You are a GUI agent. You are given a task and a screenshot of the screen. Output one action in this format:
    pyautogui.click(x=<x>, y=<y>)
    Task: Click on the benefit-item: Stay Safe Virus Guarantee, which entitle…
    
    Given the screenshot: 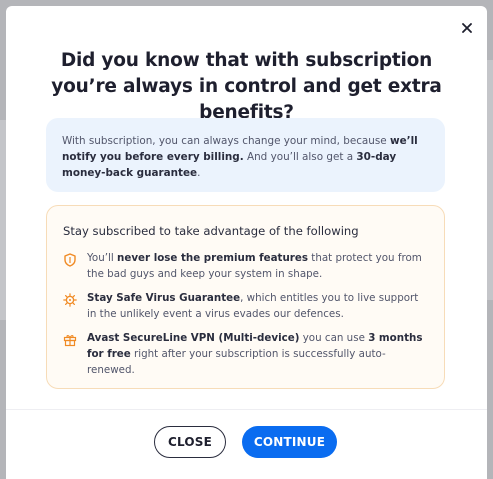 What is the action you would take?
    pyautogui.click(x=245, y=306)
    